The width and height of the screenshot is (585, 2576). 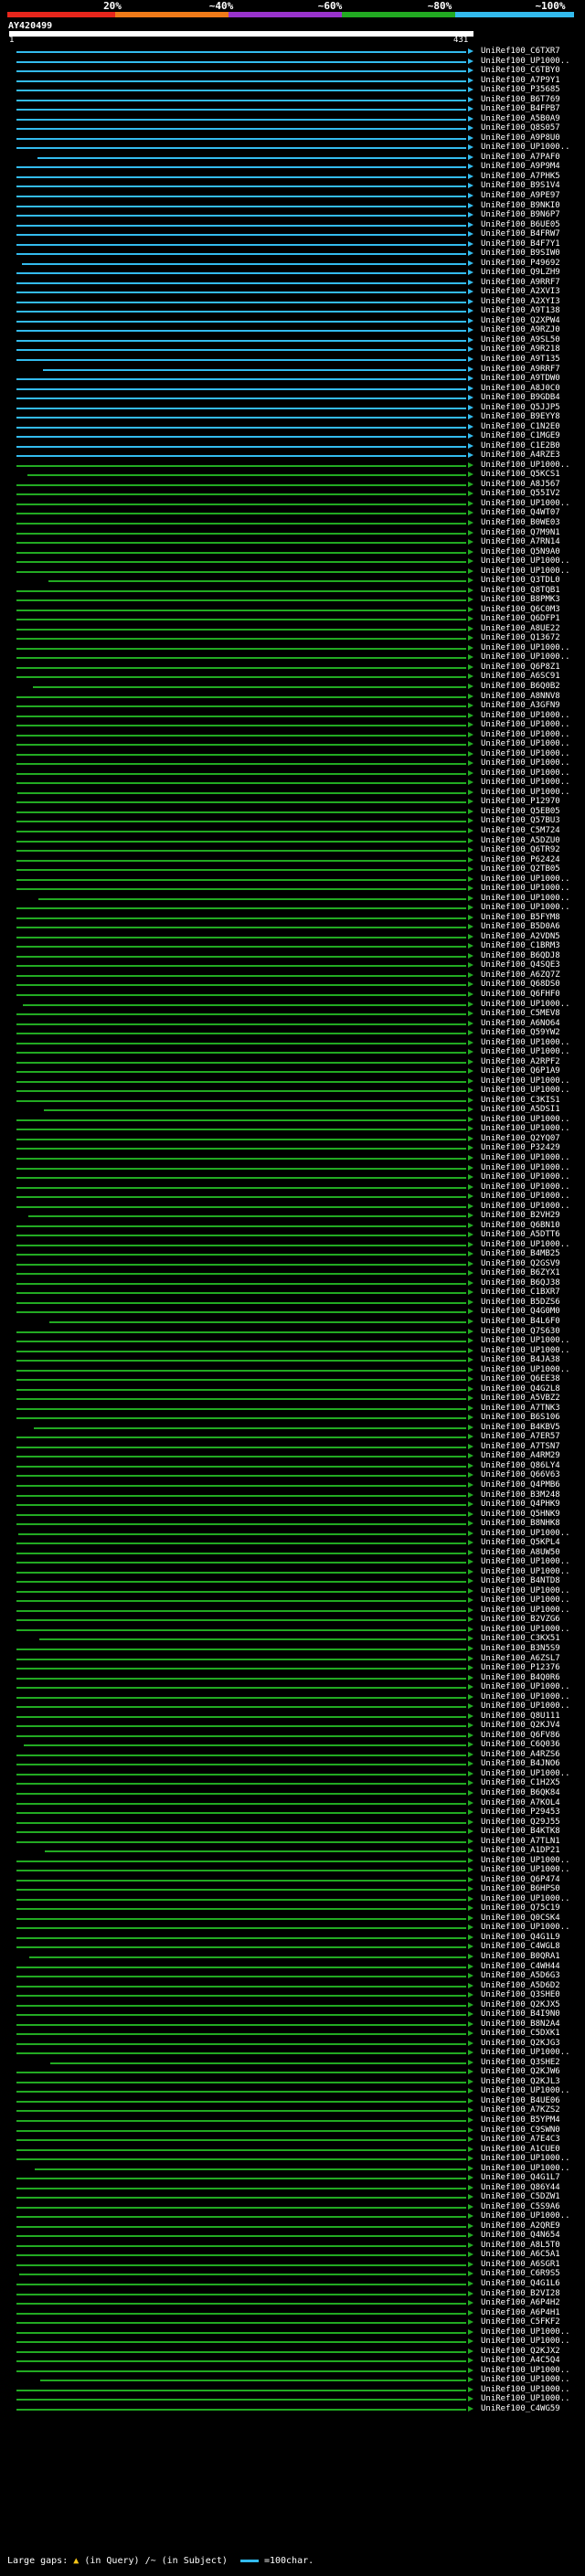 What do you see at coordinates (293, 1764) in the screenshot?
I see `hit-row: UniRef100_B4JNO6` at bounding box center [293, 1764].